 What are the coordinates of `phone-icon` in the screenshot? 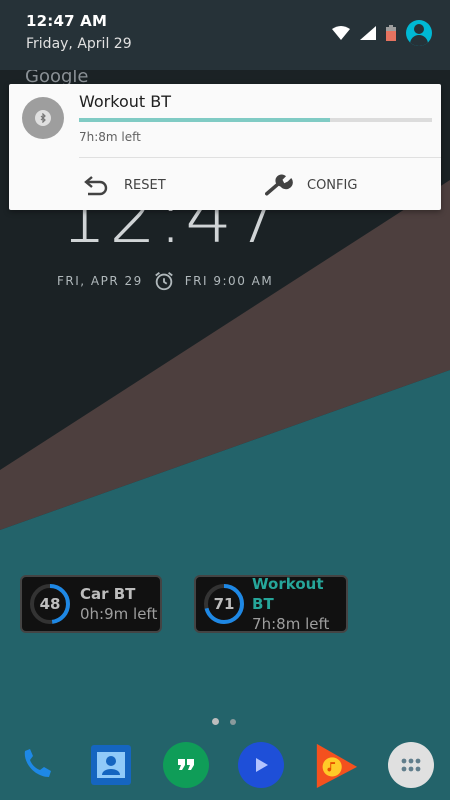 It's located at (37, 765).